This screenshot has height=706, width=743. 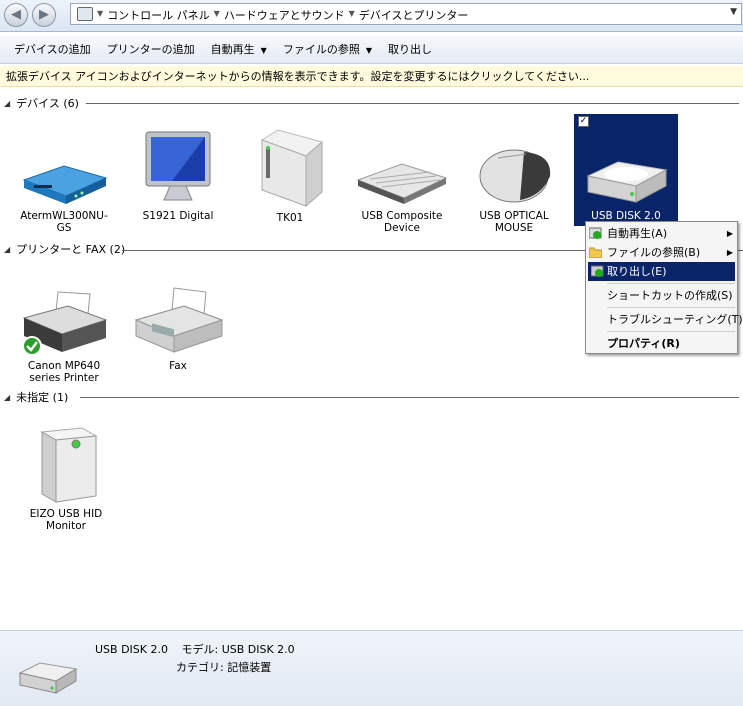 What do you see at coordinates (239, 50) in the screenshot?
I see `autoplay-button: 自動再生 ▼` at bounding box center [239, 50].